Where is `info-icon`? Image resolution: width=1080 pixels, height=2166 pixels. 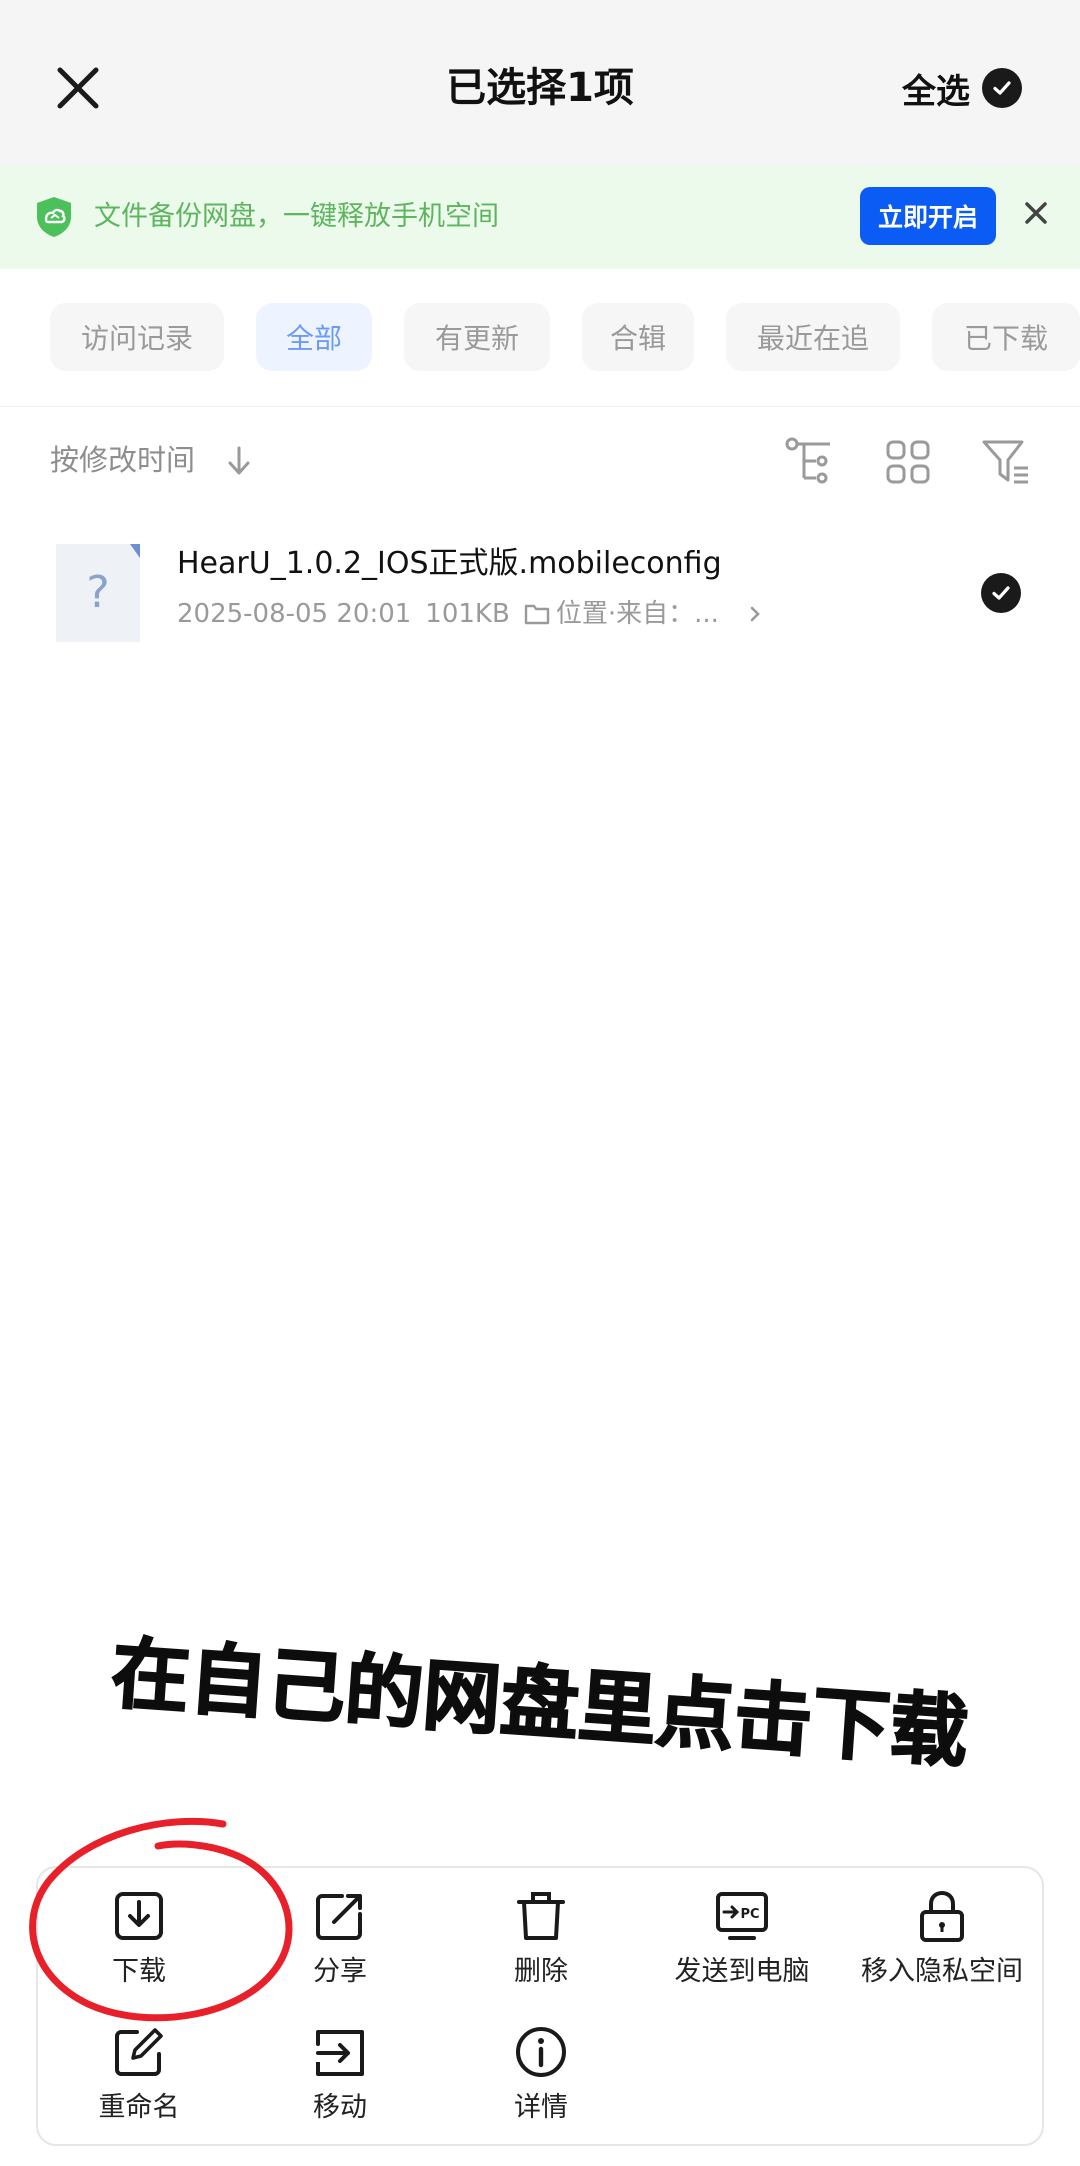
info-icon is located at coordinates (541, 2052).